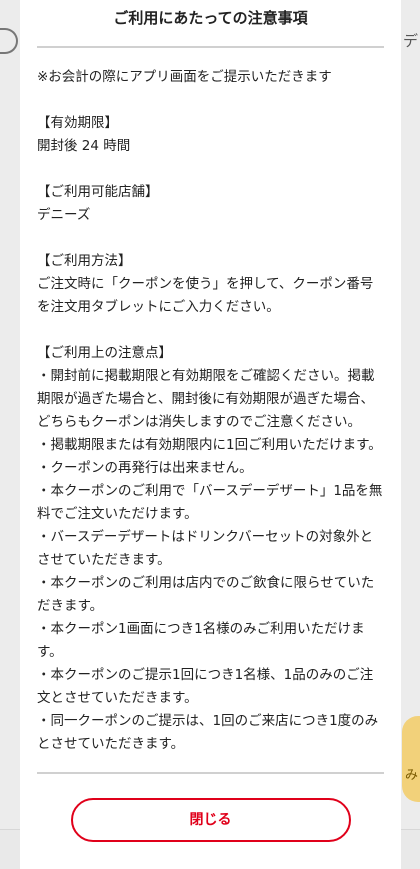 This screenshot has height=869, width=420. I want to click on note-item: ・本クーポンのご利用で「バースデーデザート」1品を無料でご注文いただけます。, so click(210, 502).